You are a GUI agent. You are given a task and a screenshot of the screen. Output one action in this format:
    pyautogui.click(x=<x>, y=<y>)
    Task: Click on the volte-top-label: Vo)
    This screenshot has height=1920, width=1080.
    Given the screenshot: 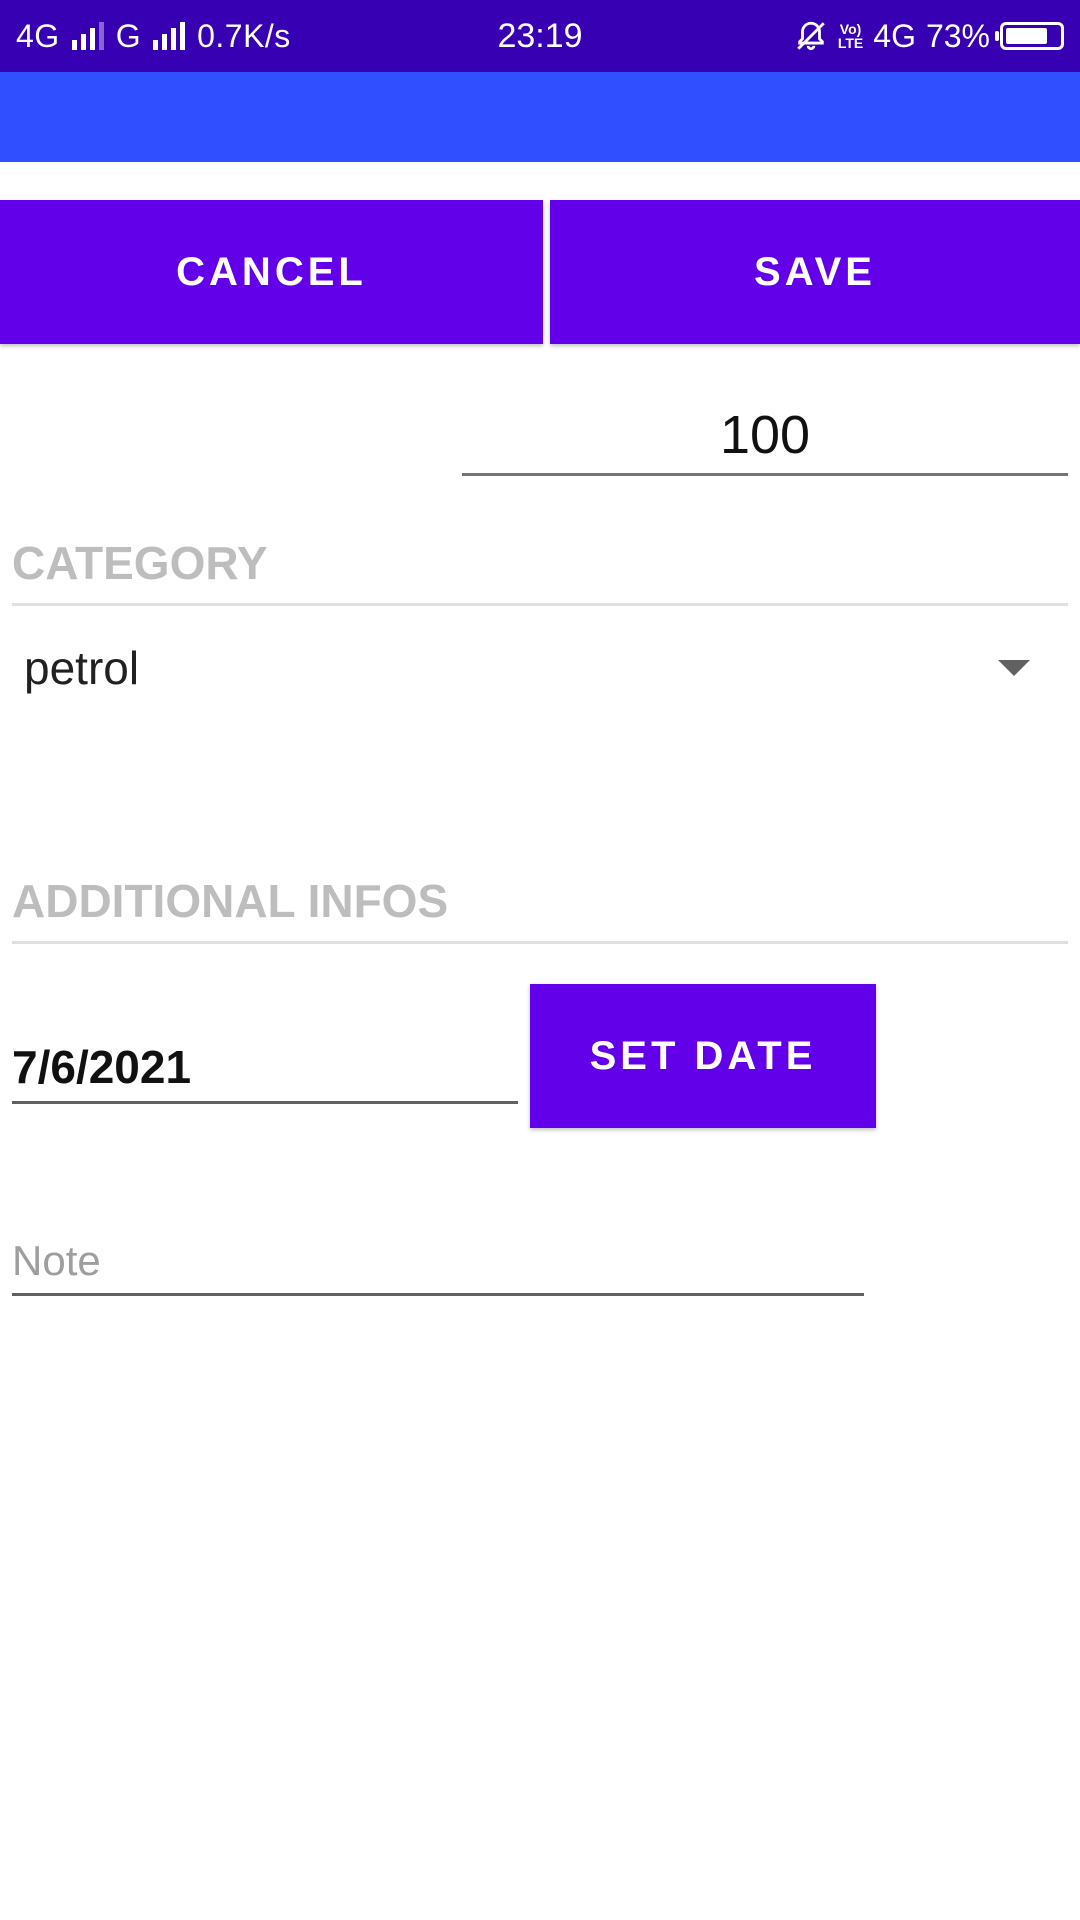 What is the action you would take?
    pyautogui.click(x=850, y=29)
    